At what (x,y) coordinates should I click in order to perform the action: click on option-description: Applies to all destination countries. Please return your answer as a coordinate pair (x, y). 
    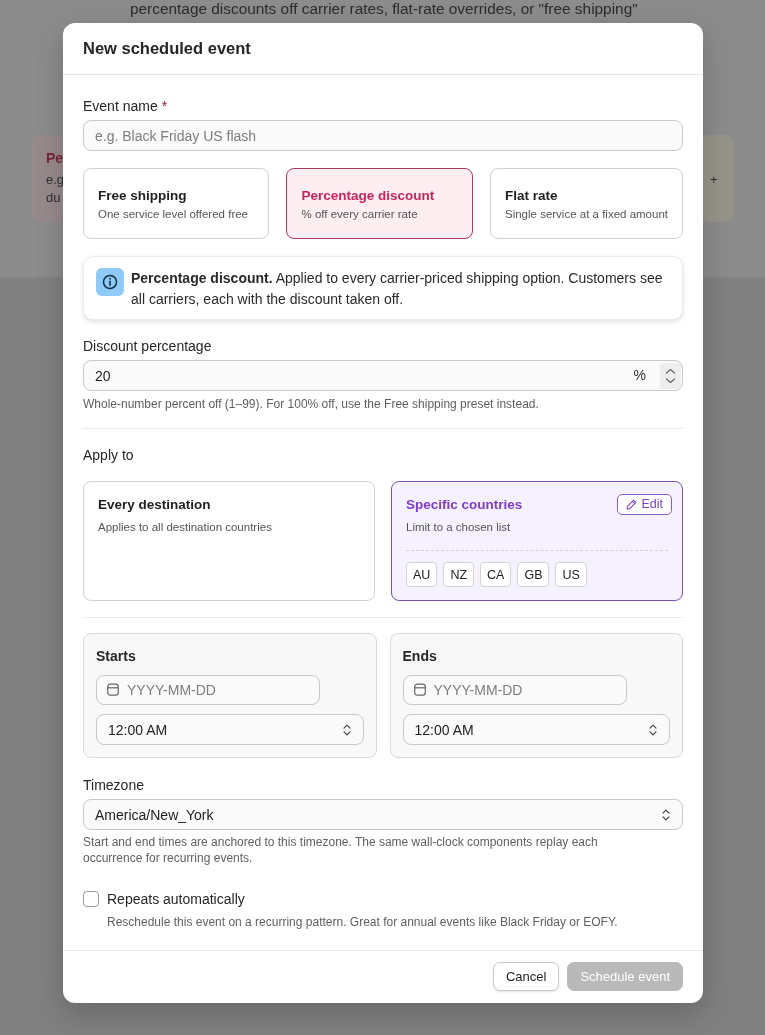
    Looking at the image, I should click on (185, 527).